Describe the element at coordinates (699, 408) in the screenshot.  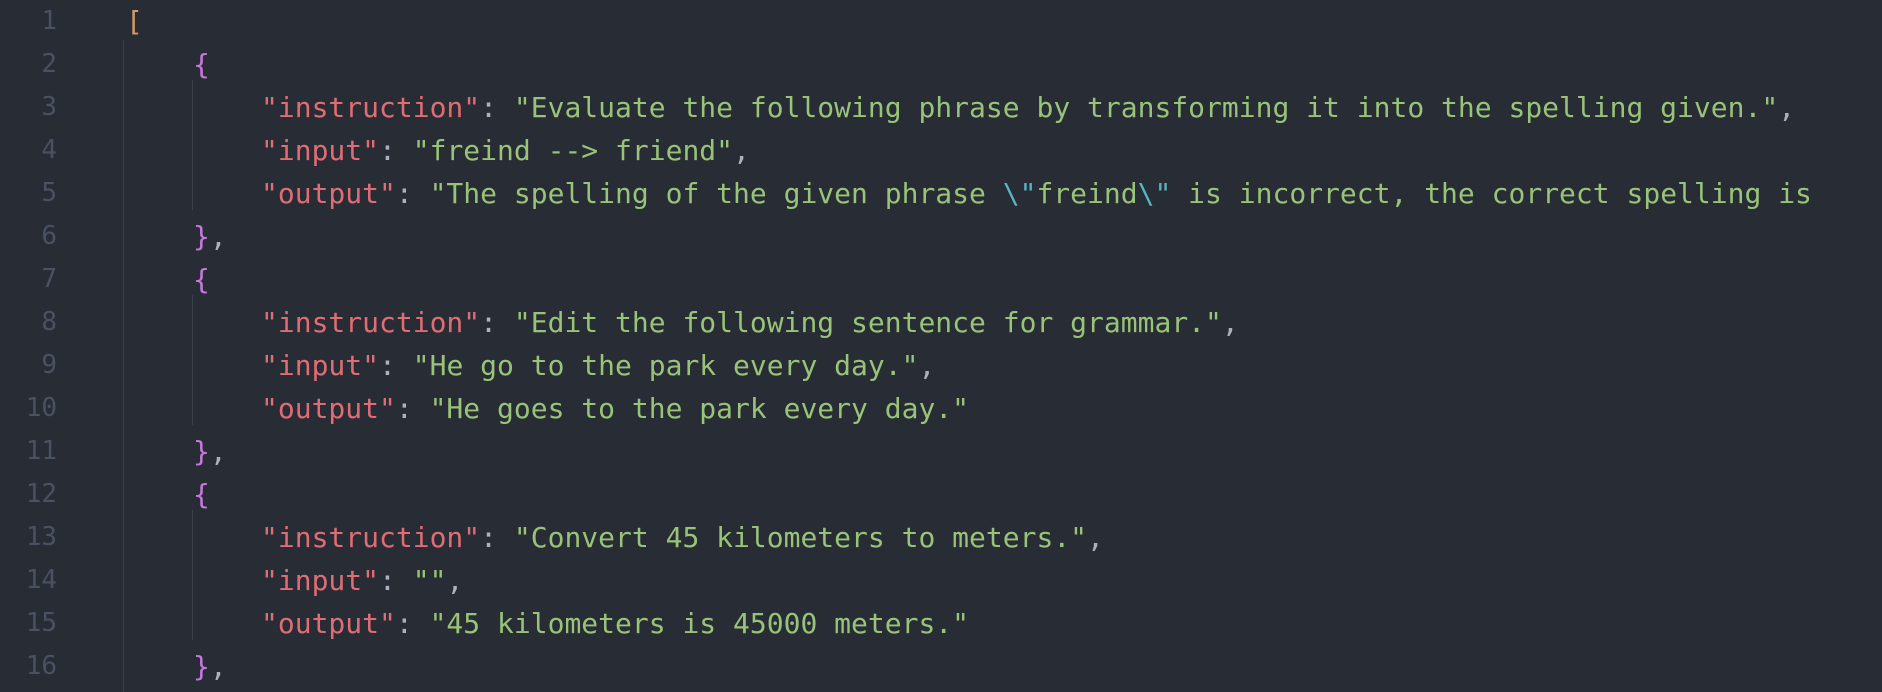
I see `json-string: "He goes to the park every day."` at that location.